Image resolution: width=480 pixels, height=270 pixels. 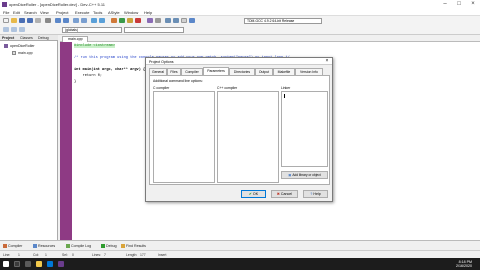 What do you see at coordinates (75, 82) in the screenshot?
I see `code-line: }` at bounding box center [75, 82].